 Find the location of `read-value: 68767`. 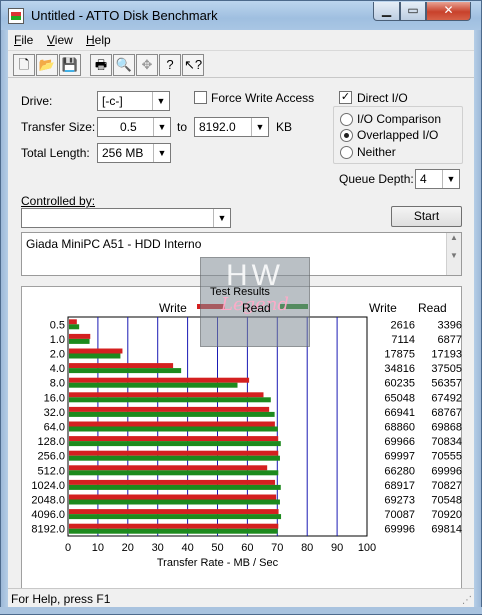

read-value: 68767 is located at coordinates (446, 413).